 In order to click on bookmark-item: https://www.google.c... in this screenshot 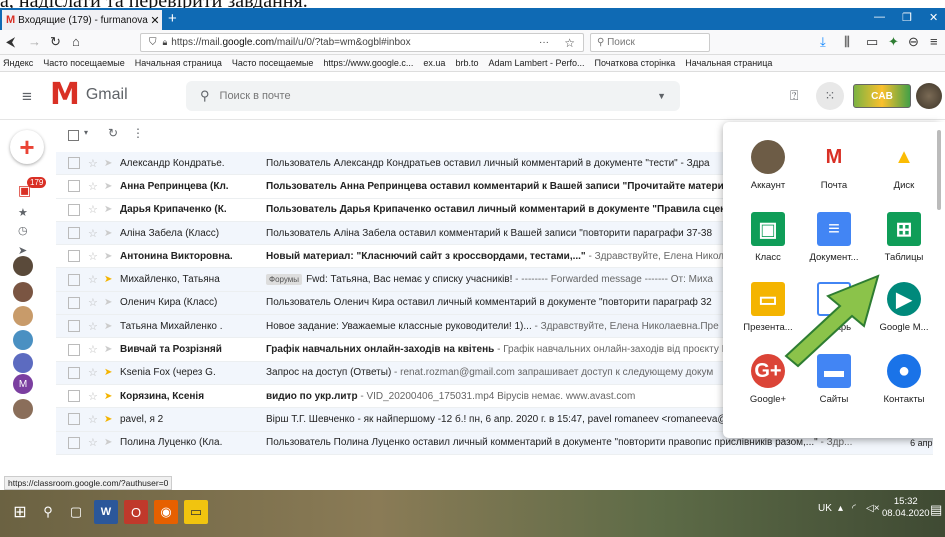, I will do `click(368, 63)`.